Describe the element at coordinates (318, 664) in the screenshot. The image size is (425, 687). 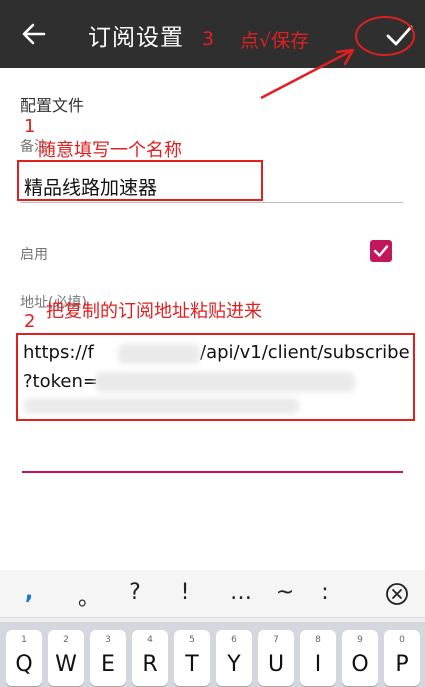
I see `key-i-letter: I` at that location.